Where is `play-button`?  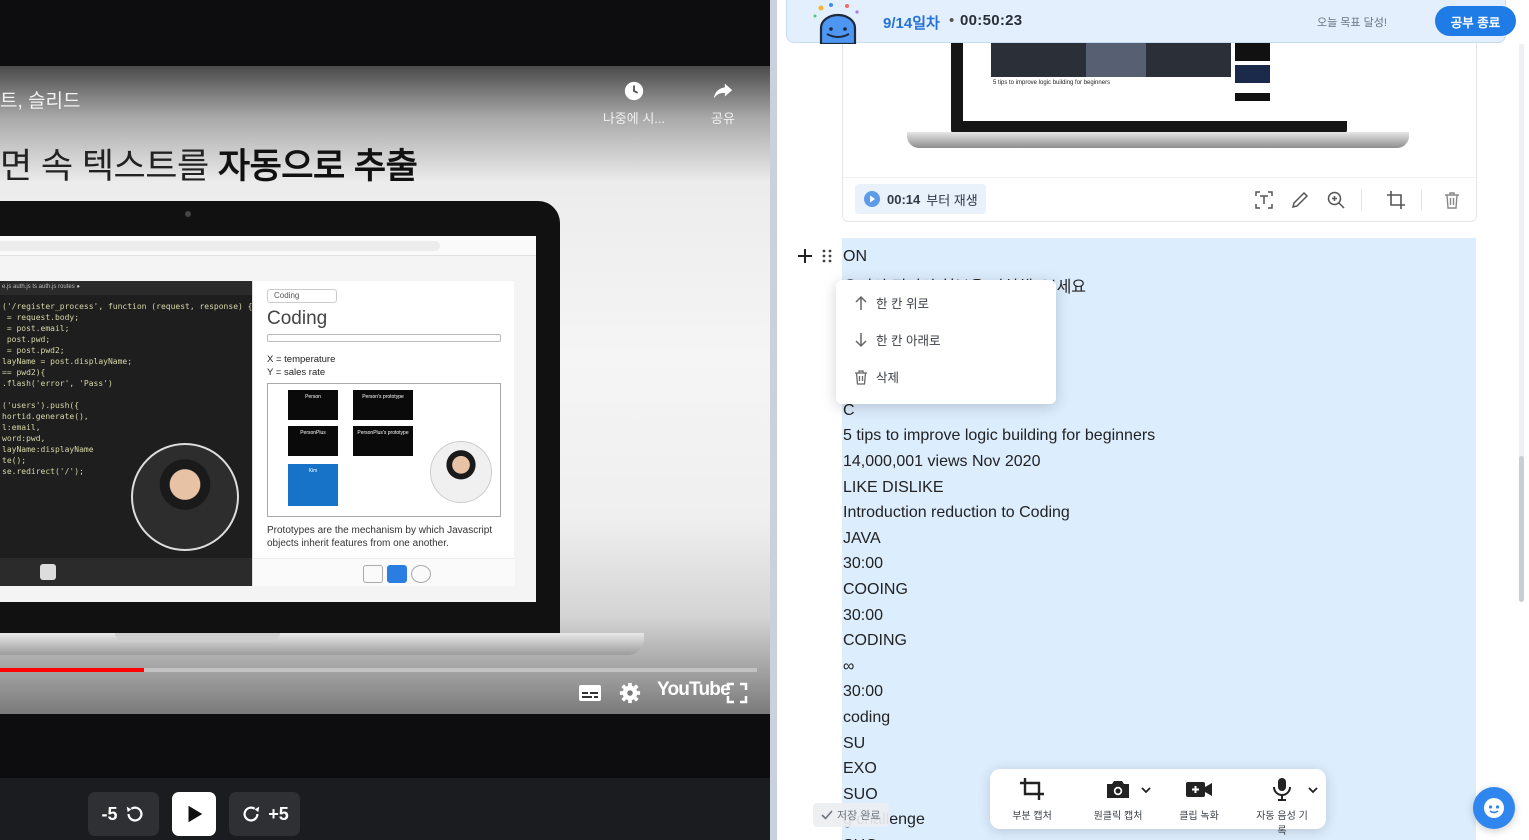 play-button is located at coordinates (194, 814).